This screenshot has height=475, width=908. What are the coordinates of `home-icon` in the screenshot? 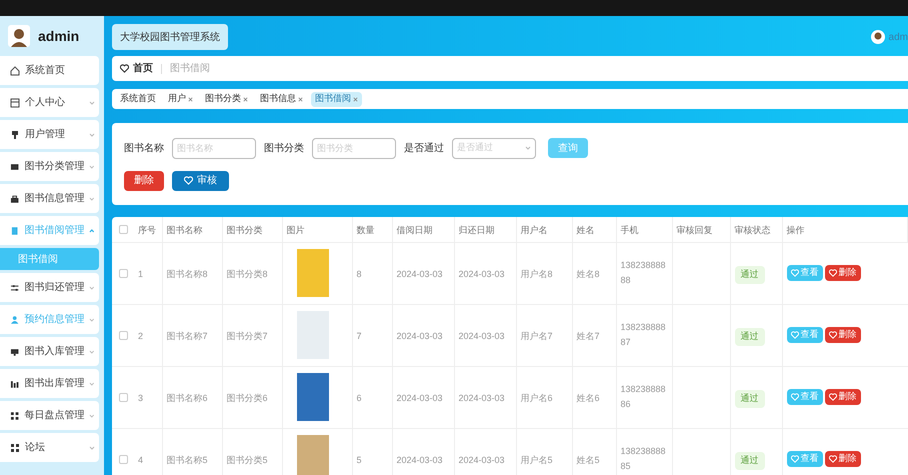 It's located at (15, 71).